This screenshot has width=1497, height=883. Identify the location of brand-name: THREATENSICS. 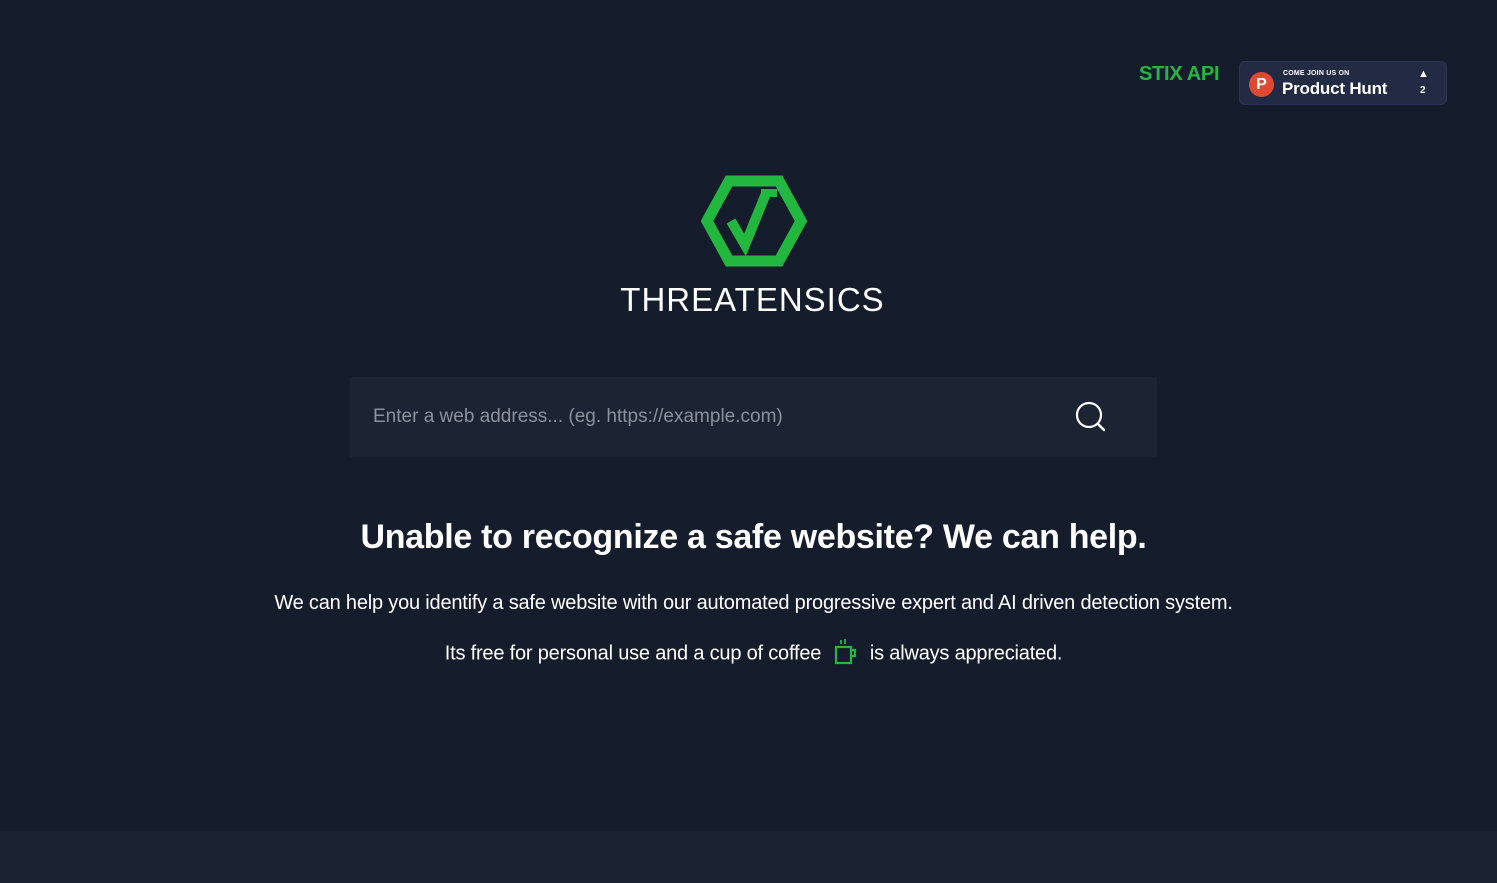
(752, 299).